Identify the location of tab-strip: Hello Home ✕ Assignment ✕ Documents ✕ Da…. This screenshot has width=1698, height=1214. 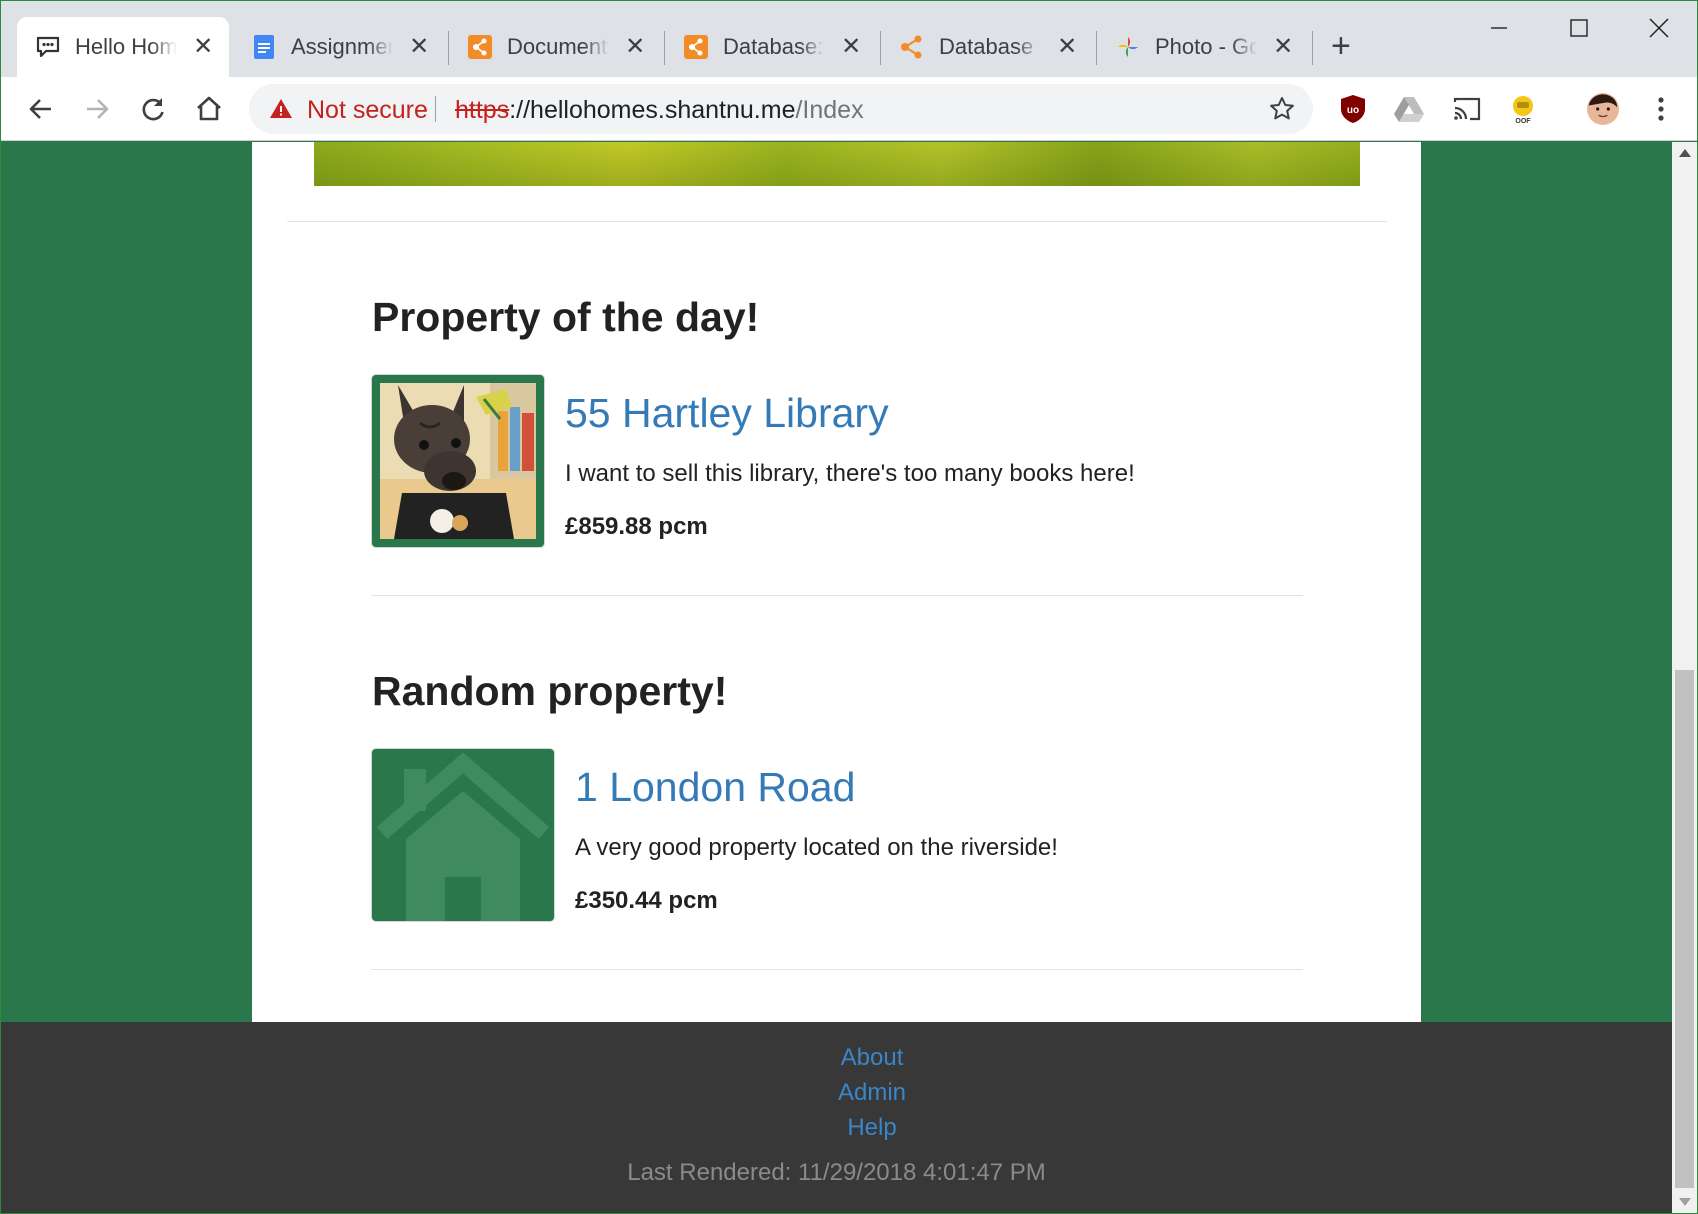
(849, 39).